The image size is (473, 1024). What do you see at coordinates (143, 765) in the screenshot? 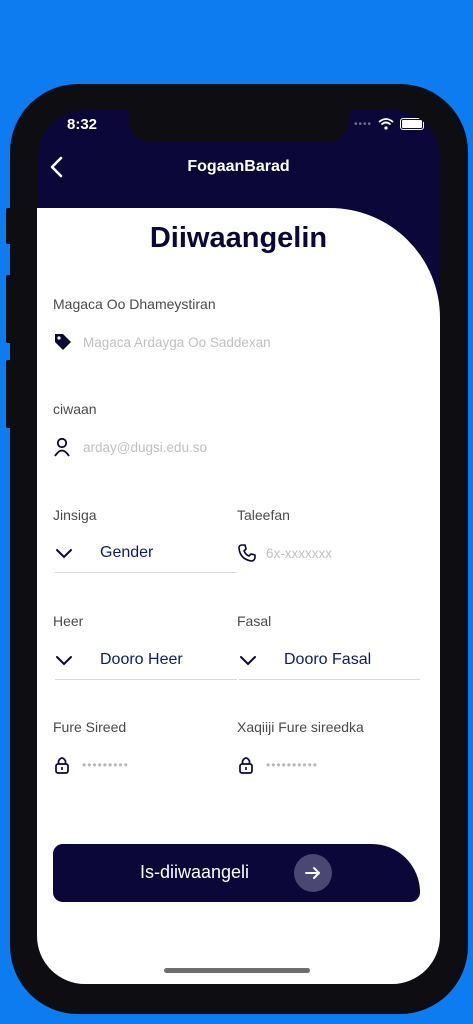
I see `password-field: •••••••••` at bounding box center [143, 765].